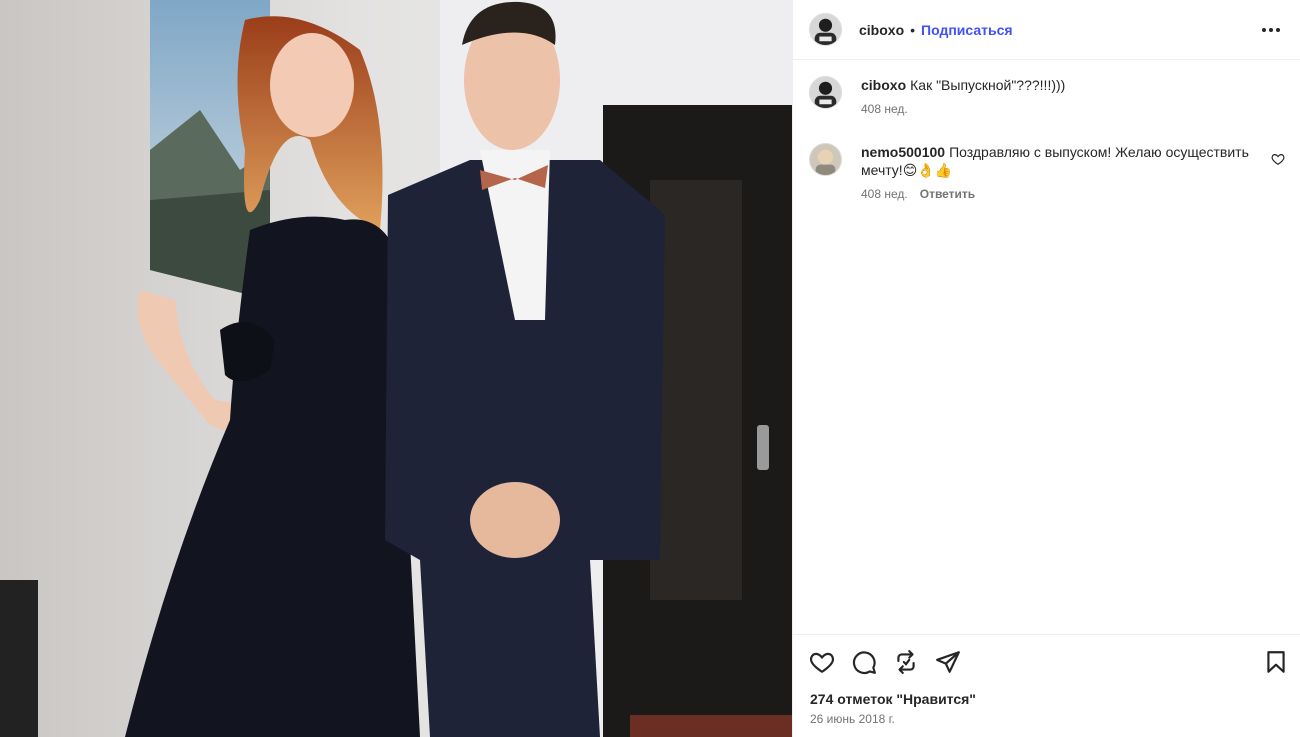 This screenshot has width=1300, height=737. I want to click on comment-meta: 408 нед., so click(1073, 109).